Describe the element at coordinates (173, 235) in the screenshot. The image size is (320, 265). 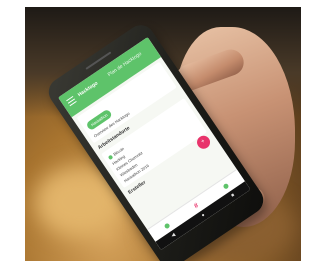
I see `back-icon: ◀` at that location.